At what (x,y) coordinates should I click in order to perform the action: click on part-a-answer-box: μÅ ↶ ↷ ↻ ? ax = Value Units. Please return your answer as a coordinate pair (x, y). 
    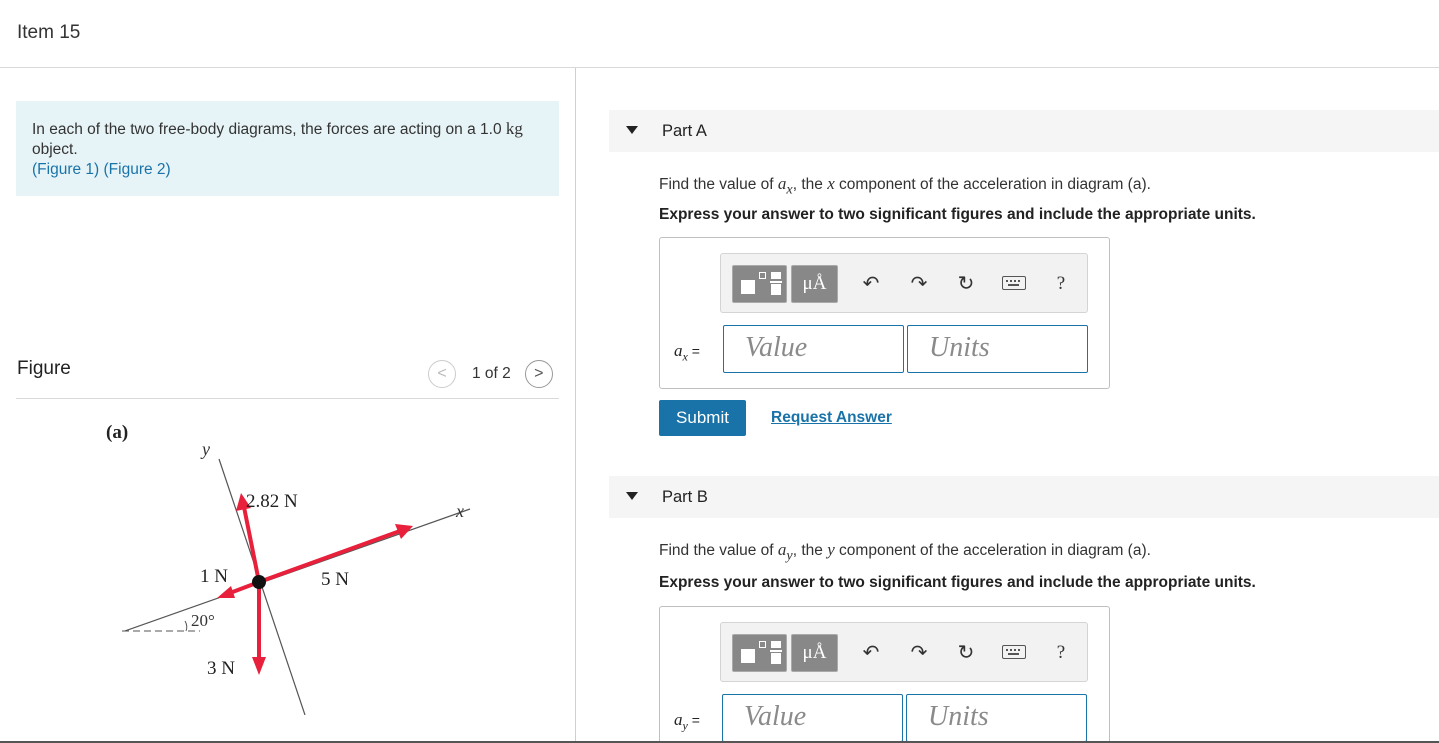
    Looking at the image, I should click on (884, 313).